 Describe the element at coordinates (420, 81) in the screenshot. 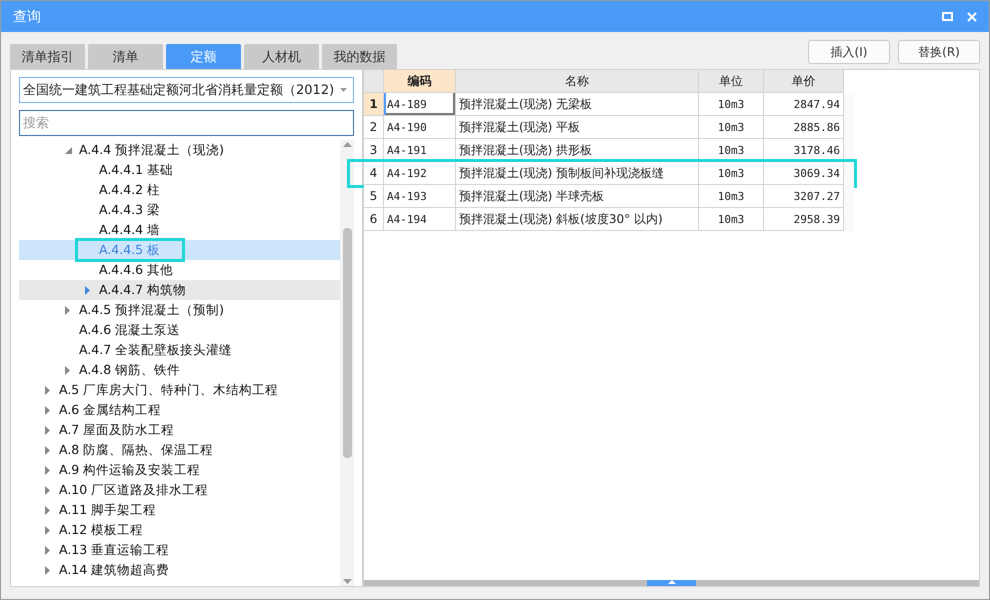

I see `column-header: 编码` at that location.